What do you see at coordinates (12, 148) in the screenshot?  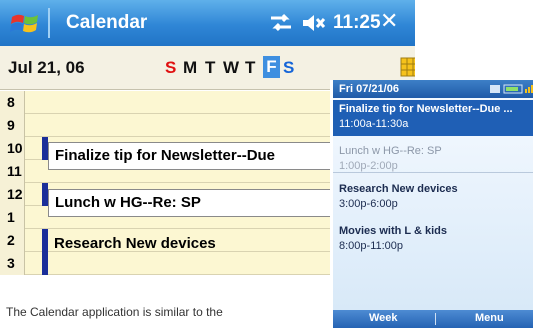 I see `hour-label: 10` at bounding box center [12, 148].